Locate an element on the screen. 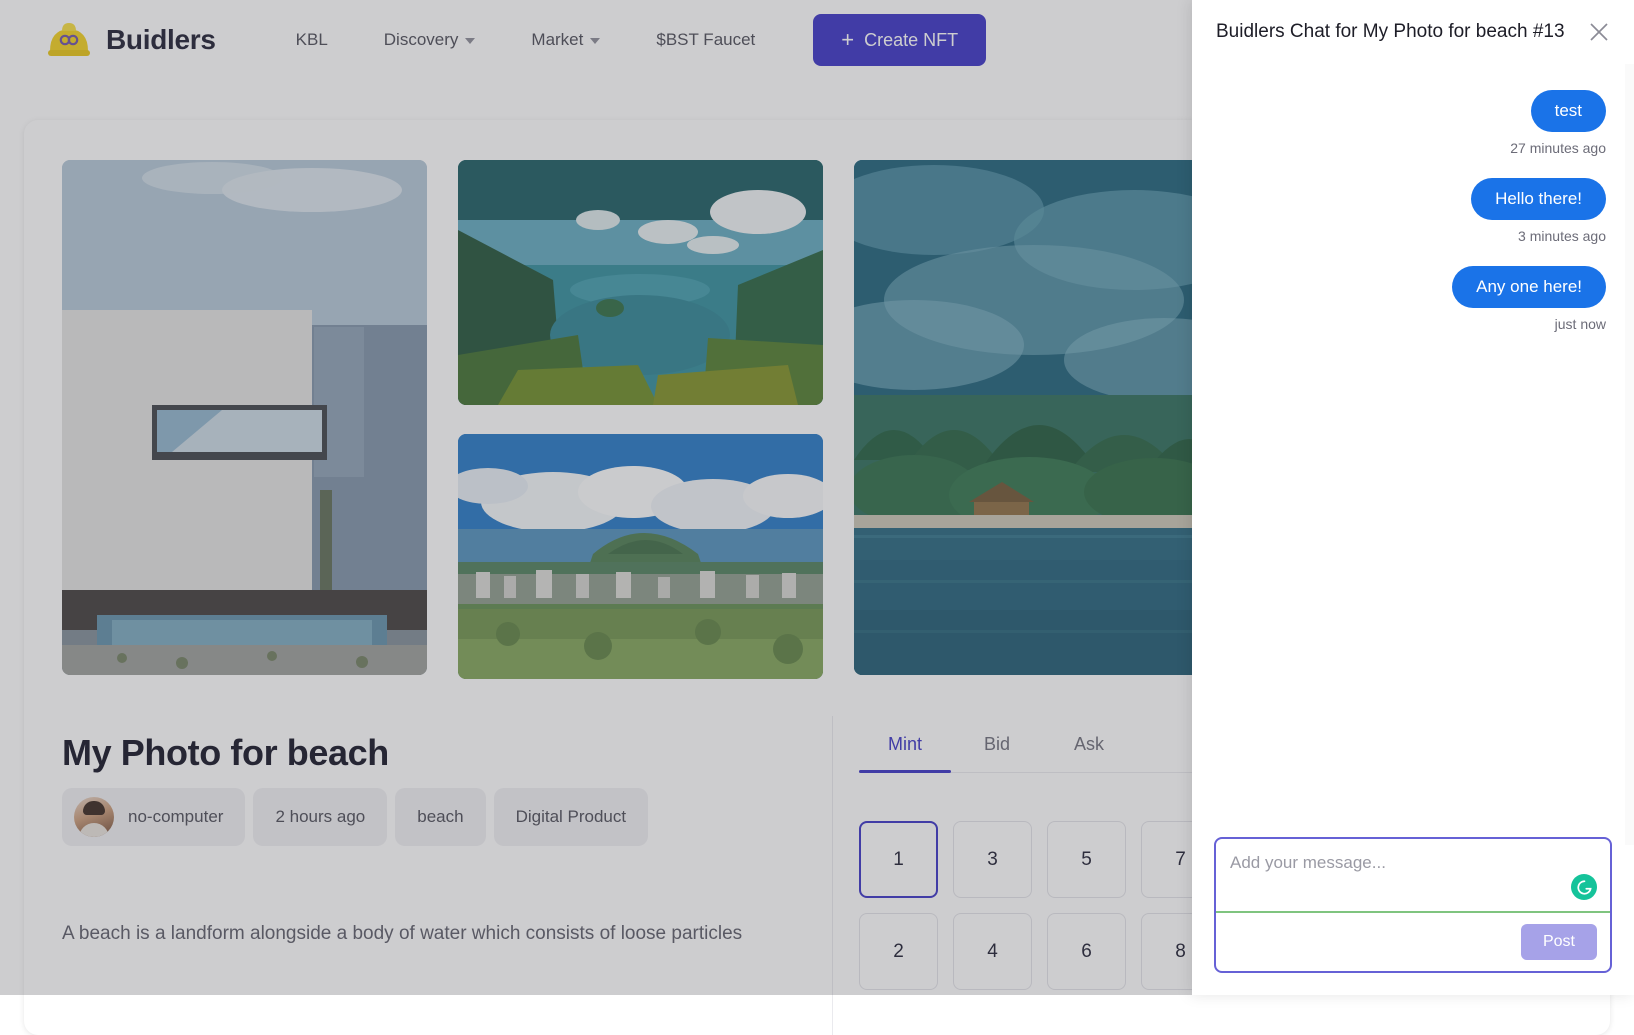 This screenshot has width=1634, height=1035. message-timestamp: 3 minutes ago is located at coordinates (1562, 236).